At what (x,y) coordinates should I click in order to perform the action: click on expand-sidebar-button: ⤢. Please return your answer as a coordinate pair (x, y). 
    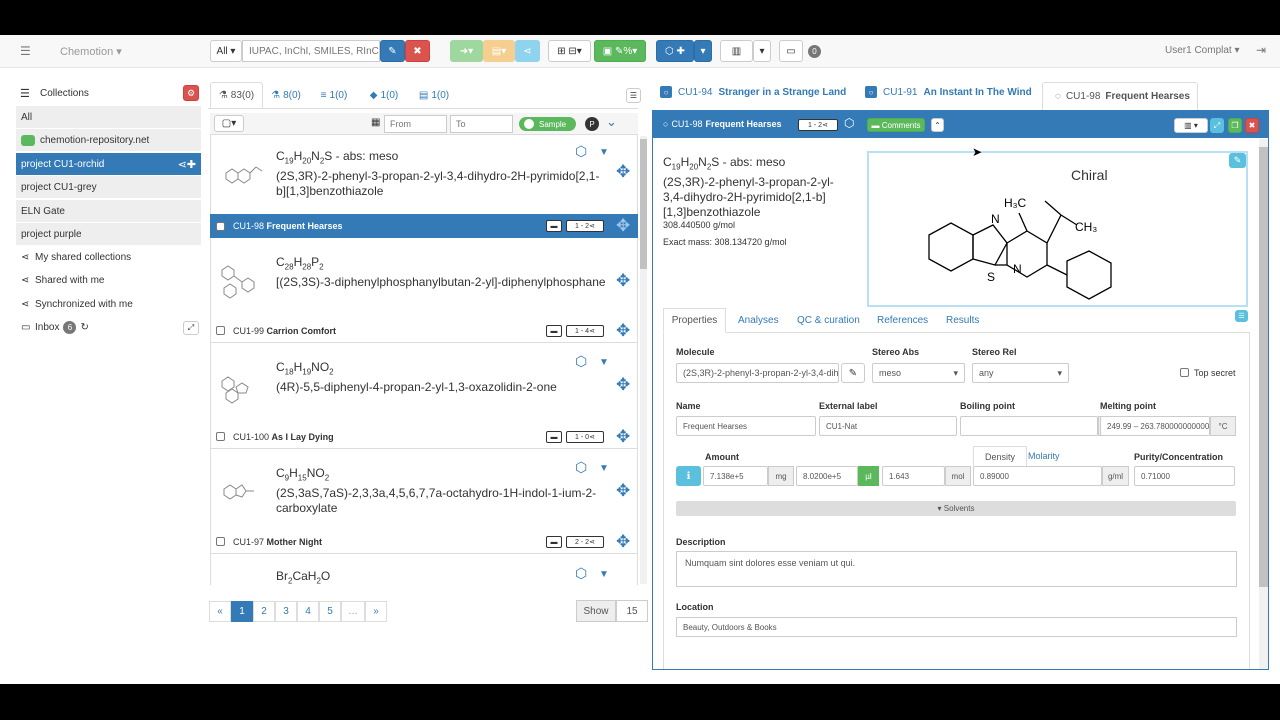
    Looking at the image, I should click on (191, 328).